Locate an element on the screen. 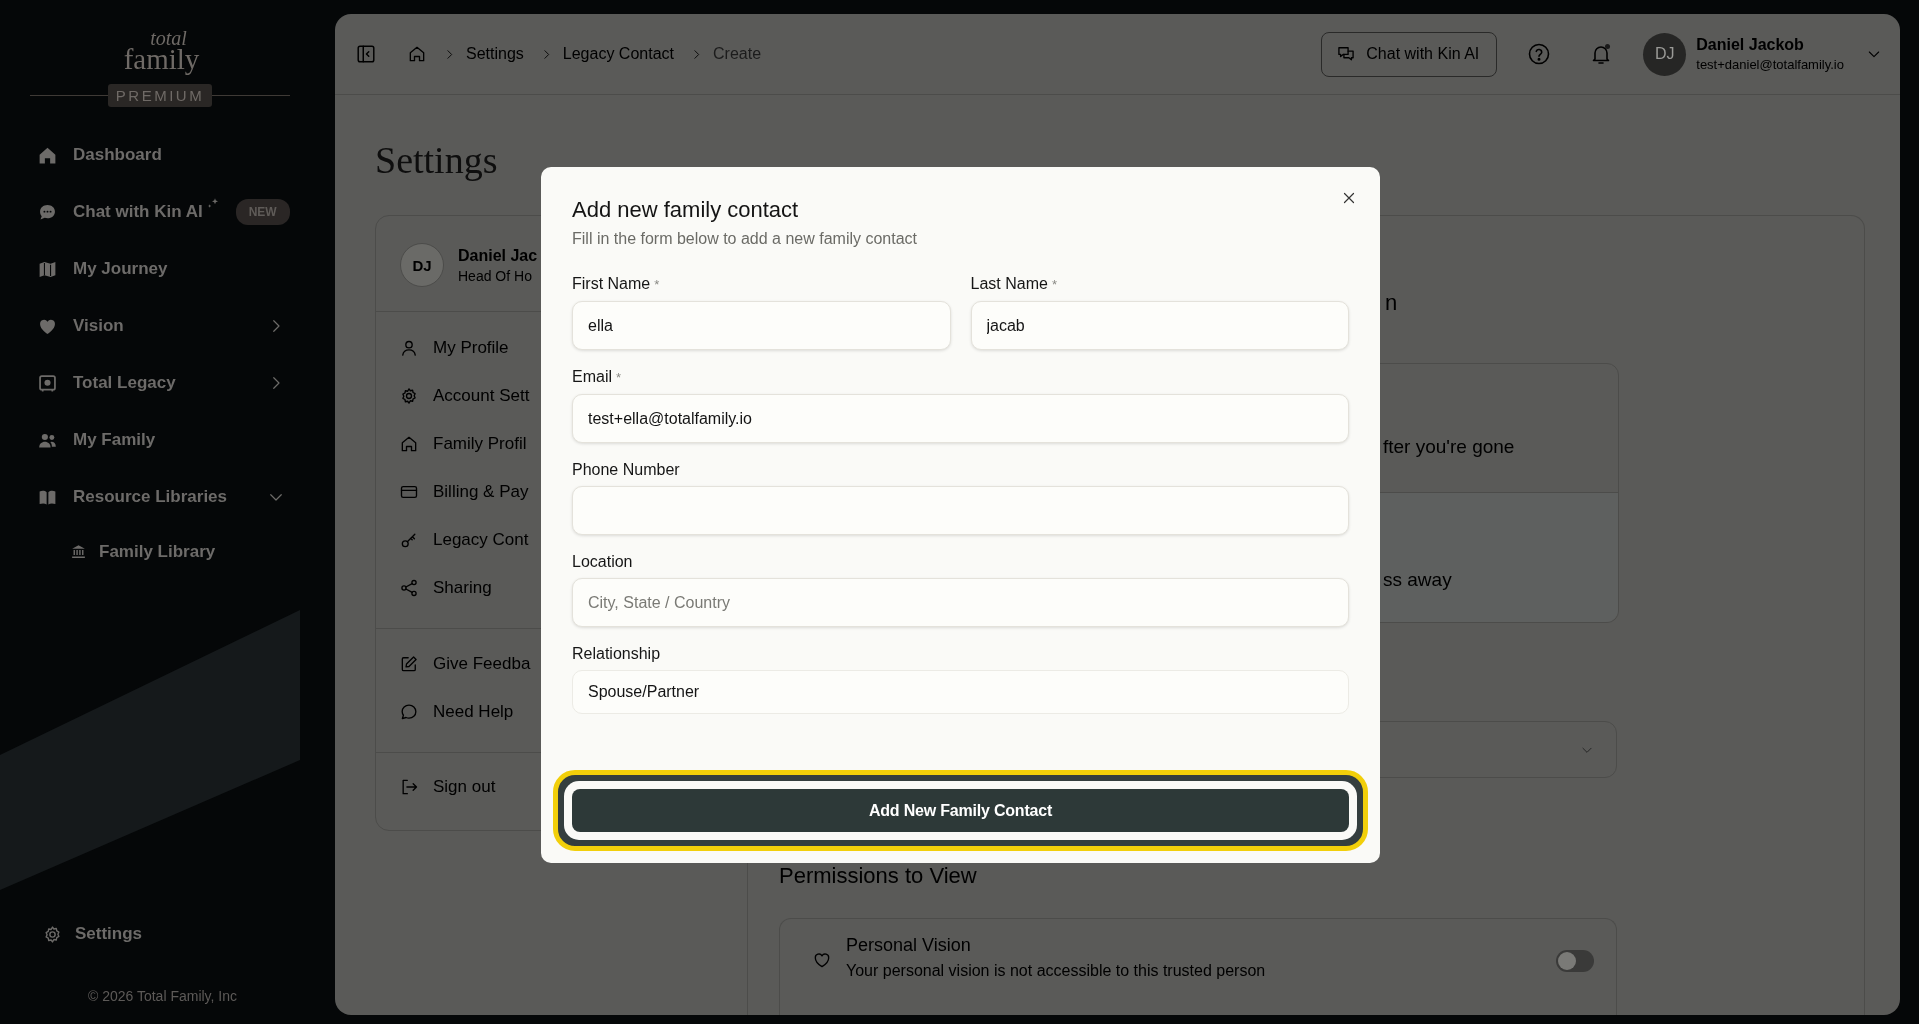 The width and height of the screenshot is (1919, 1024). nav-label: Chat with Kin AI is located at coordinates (138, 212).